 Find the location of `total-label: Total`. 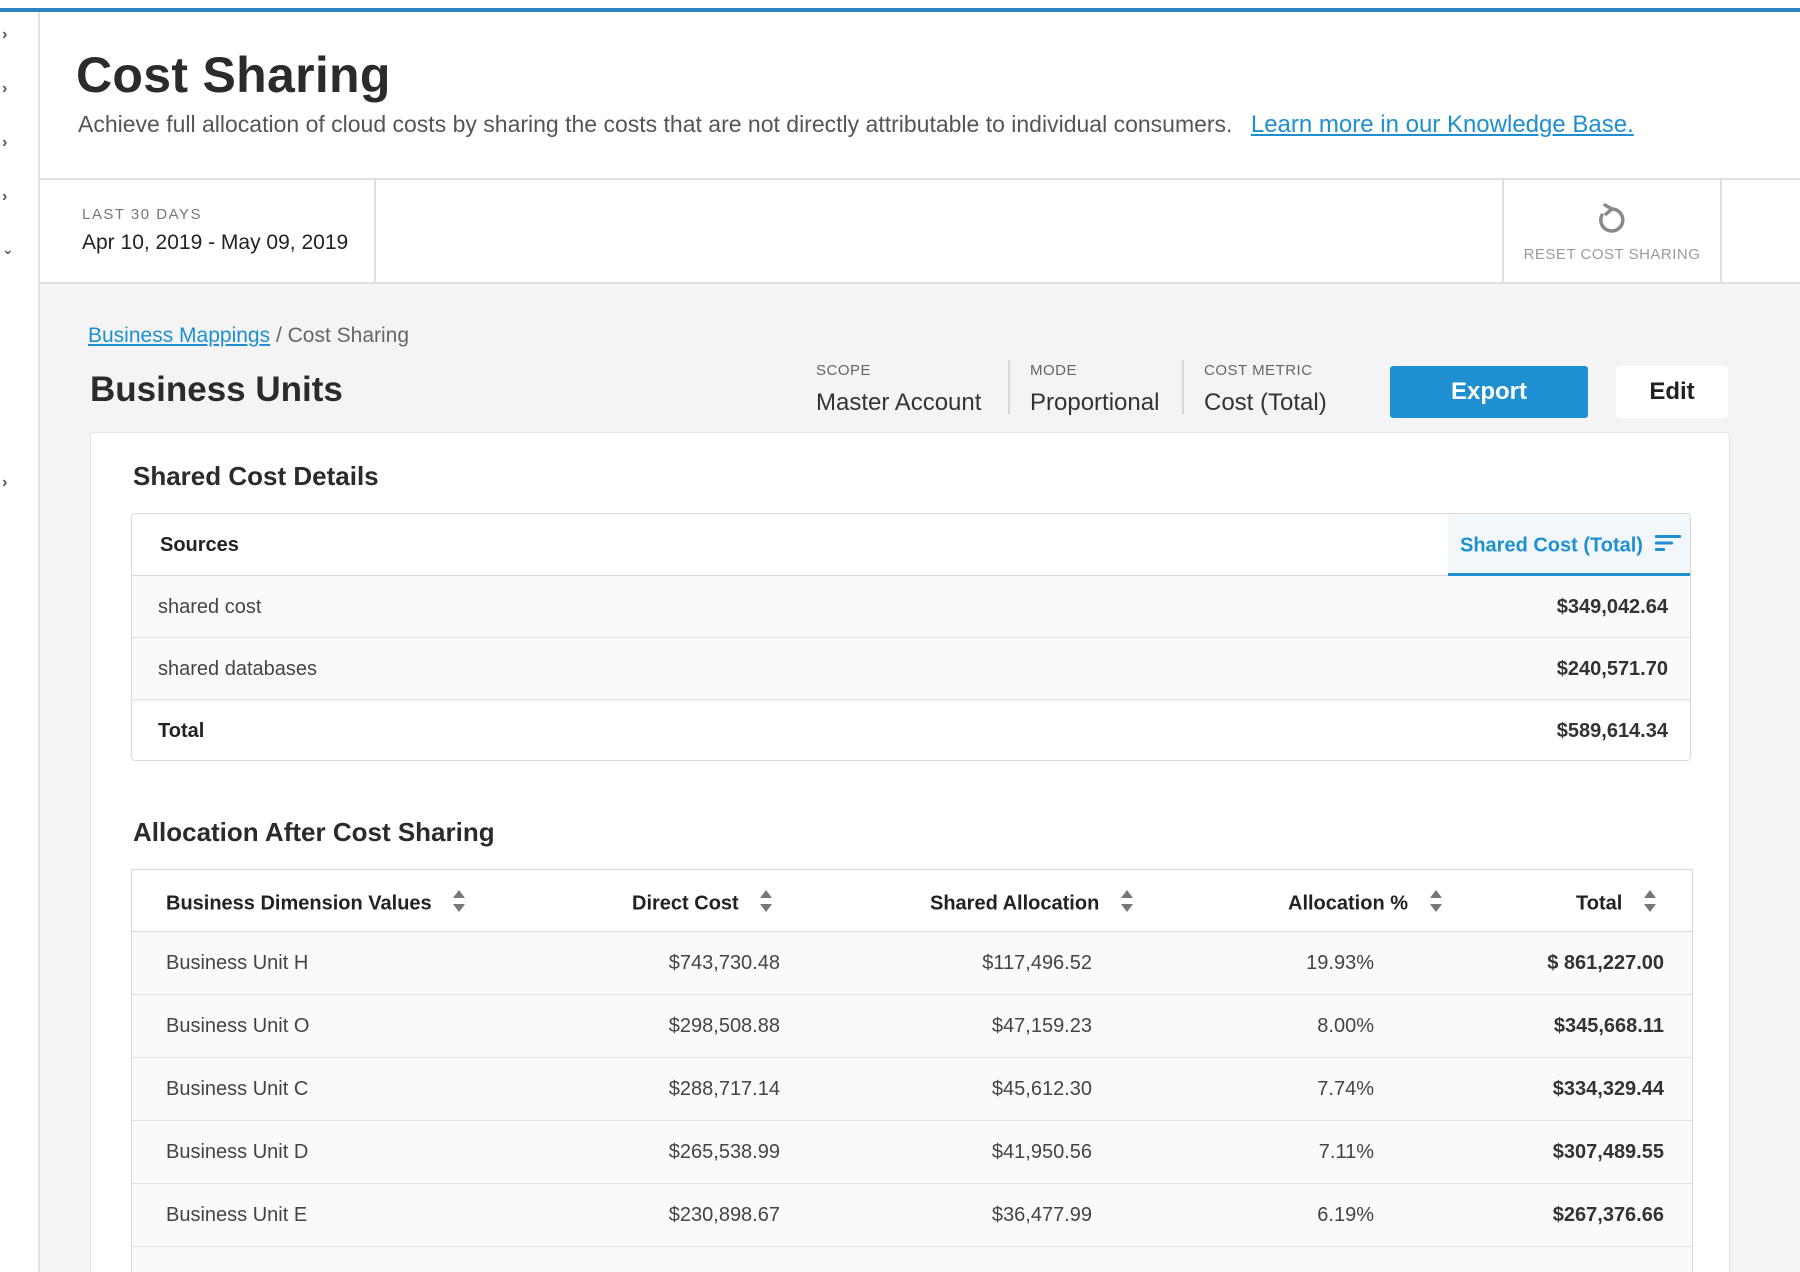

total-label: Total is located at coordinates (181, 731).